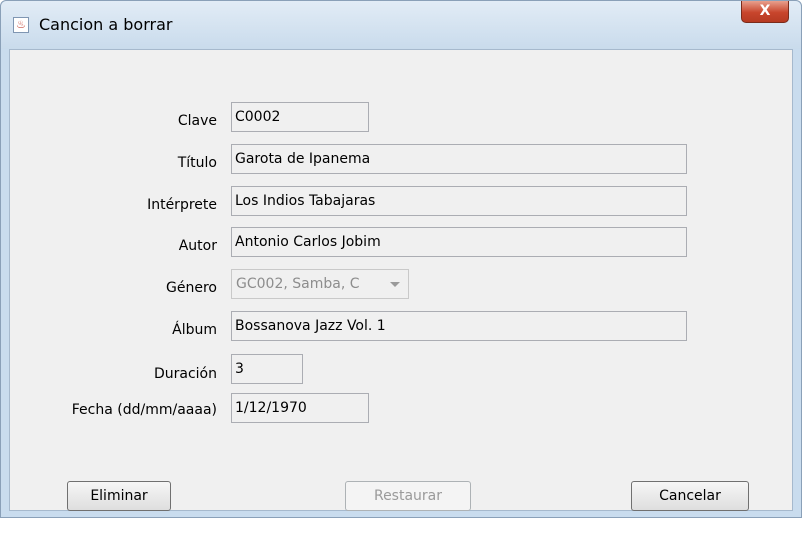 The width and height of the screenshot is (804, 534). I want to click on interprete-field: Los Indios Tabajaras, so click(459, 201).